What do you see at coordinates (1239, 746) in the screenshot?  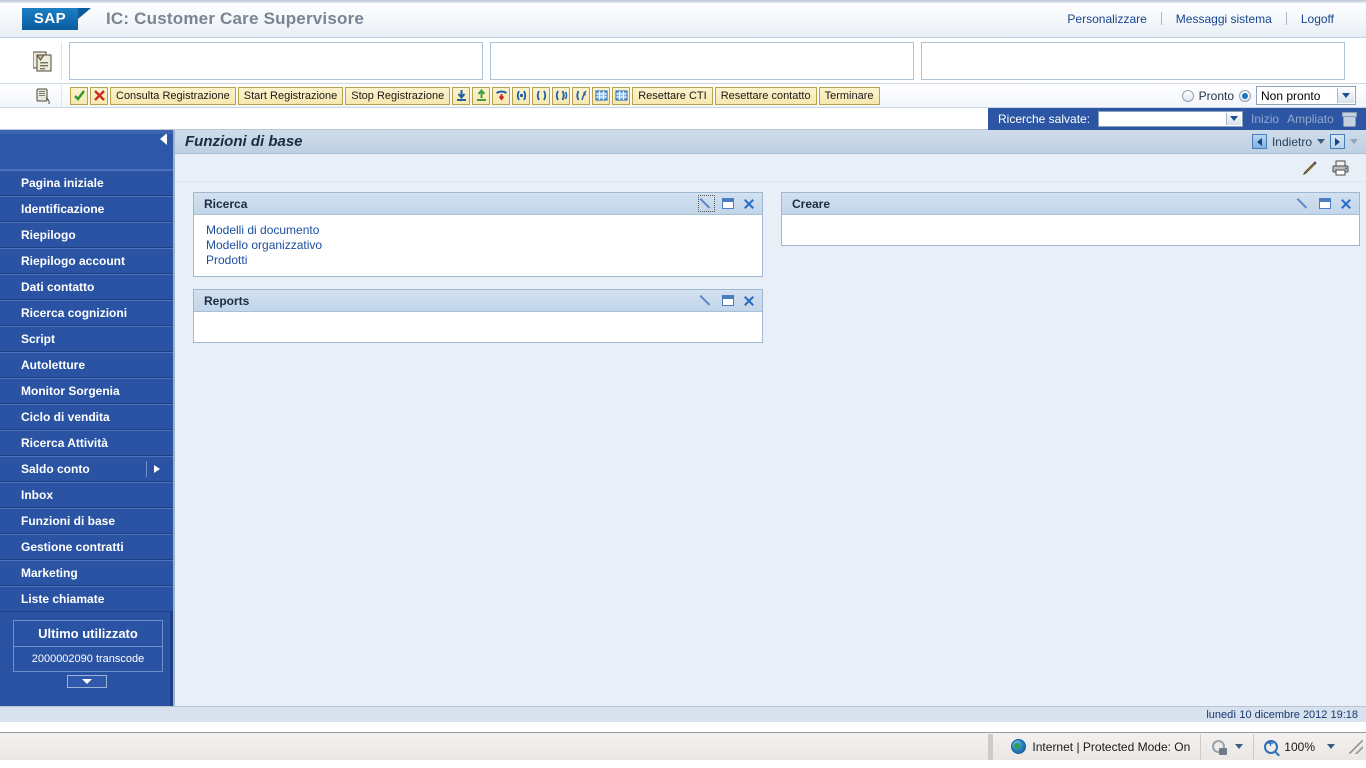 I see `protected-mode-chevron-icon` at bounding box center [1239, 746].